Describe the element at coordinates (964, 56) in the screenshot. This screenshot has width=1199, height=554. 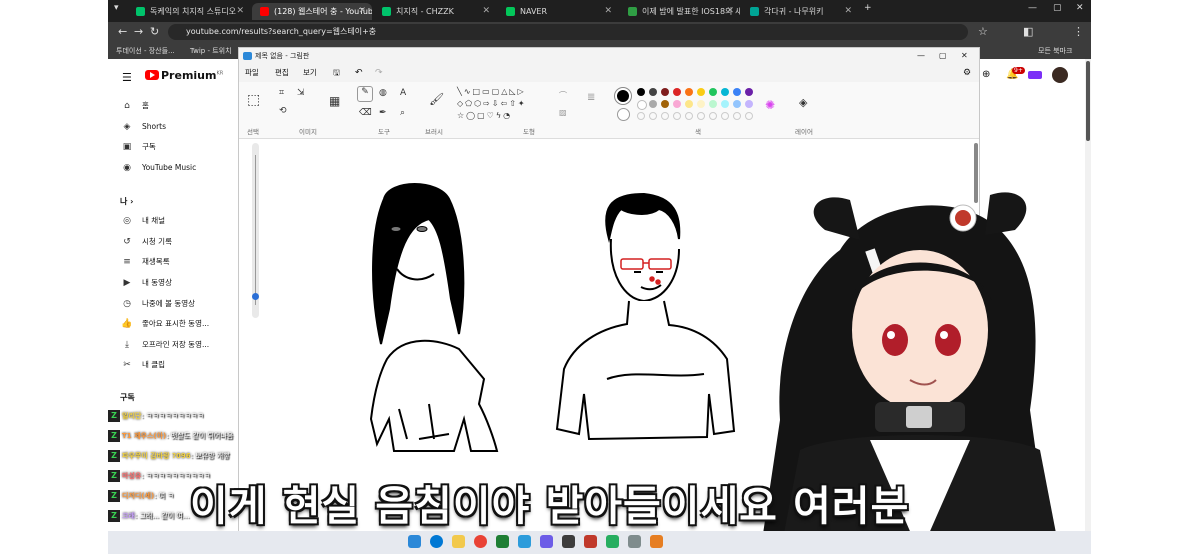
I see `window-close-icon: ✕` at that location.